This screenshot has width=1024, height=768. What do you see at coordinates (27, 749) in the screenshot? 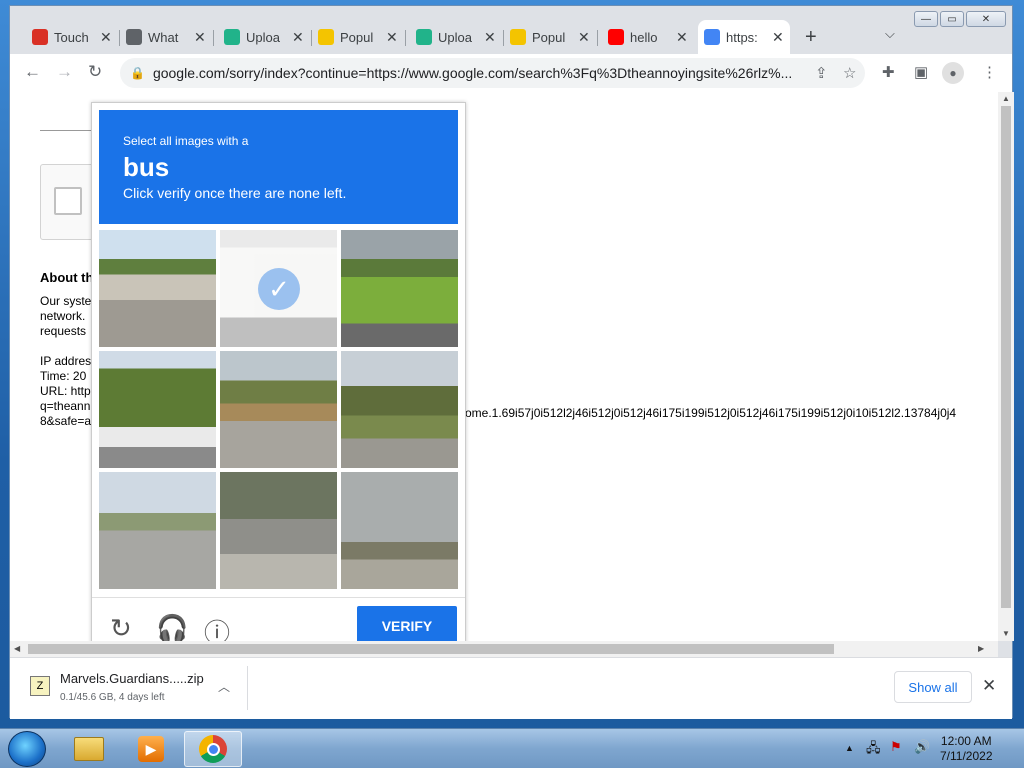
I see `start-button` at bounding box center [27, 749].